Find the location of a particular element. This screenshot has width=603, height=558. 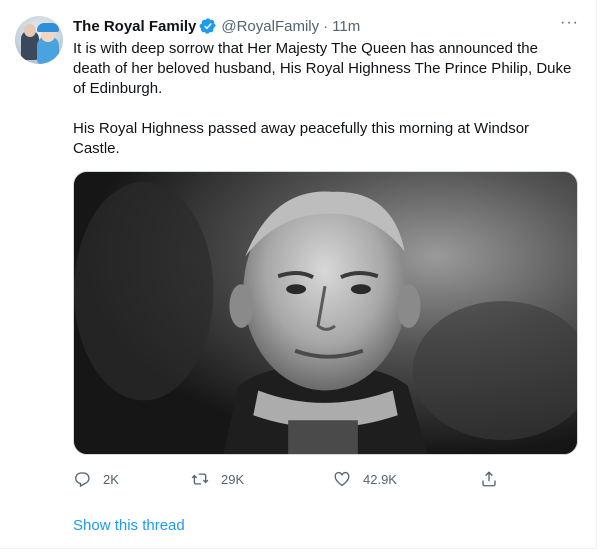

show-thread-link: Show this thread is located at coordinates (129, 525).